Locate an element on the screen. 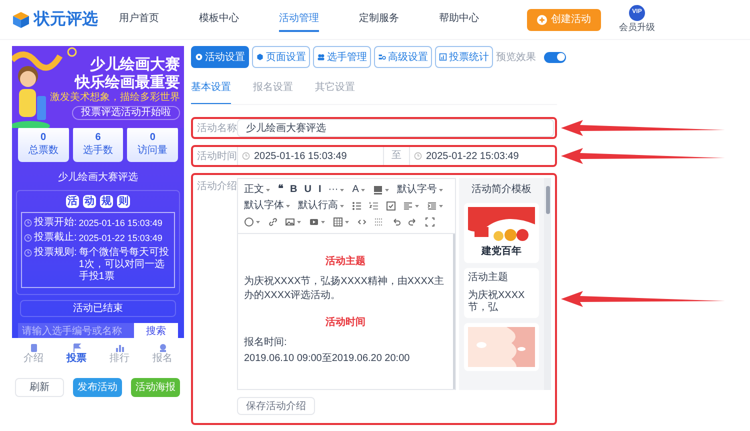 The width and height of the screenshot is (750, 431). settings-tab: 选手管理 is located at coordinates (342, 57).